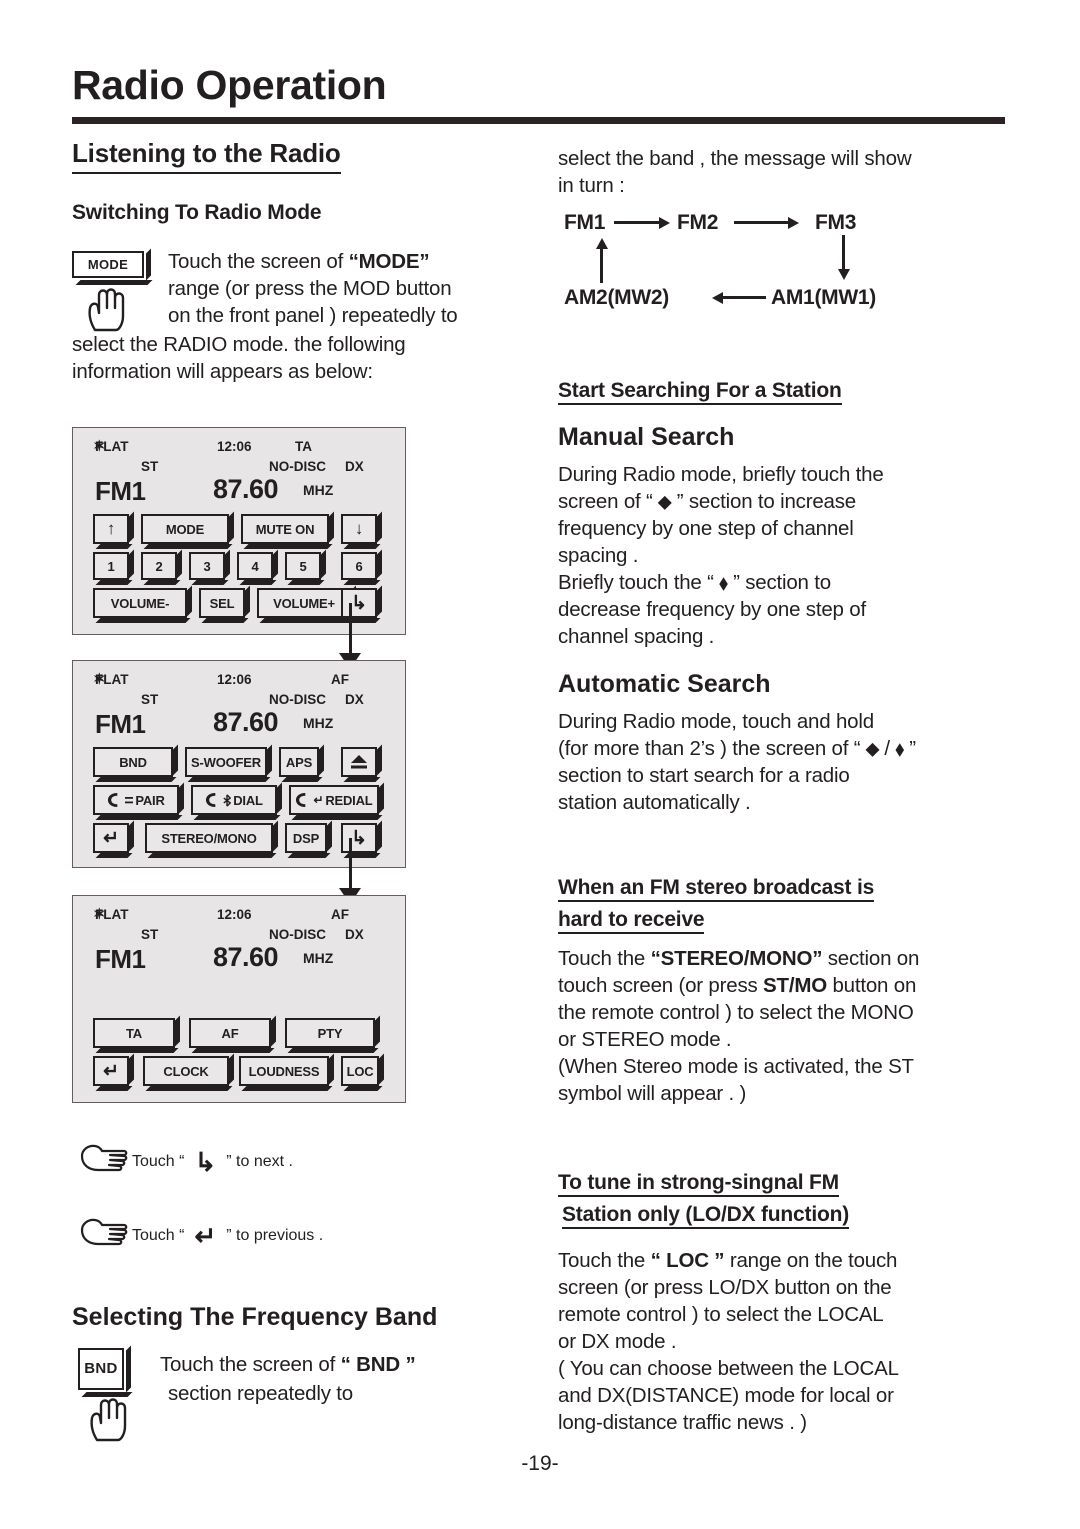 This screenshot has width=1080, height=1529. Describe the element at coordinates (108, 264) in the screenshot. I see `mode-key-graphic: MODE` at that location.